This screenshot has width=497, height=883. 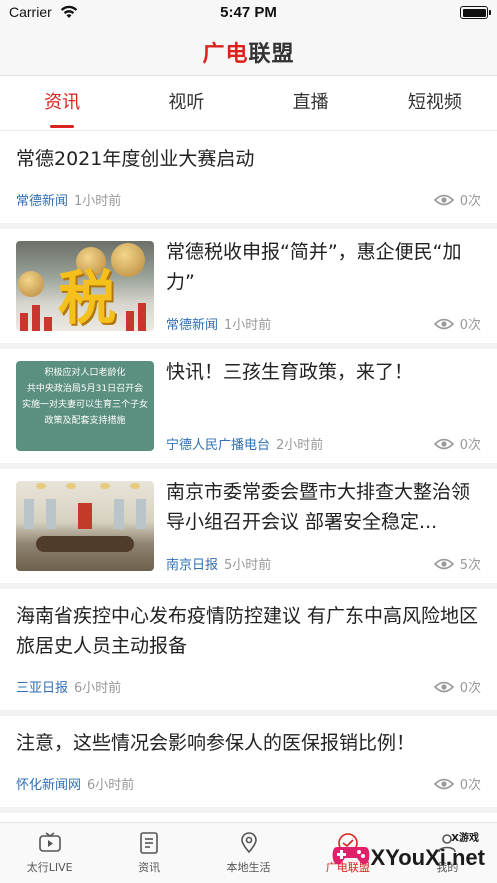 What do you see at coordinates (248, 817) in the screenshot?
I see `news-item-partial` at bounding box center [248, 817].